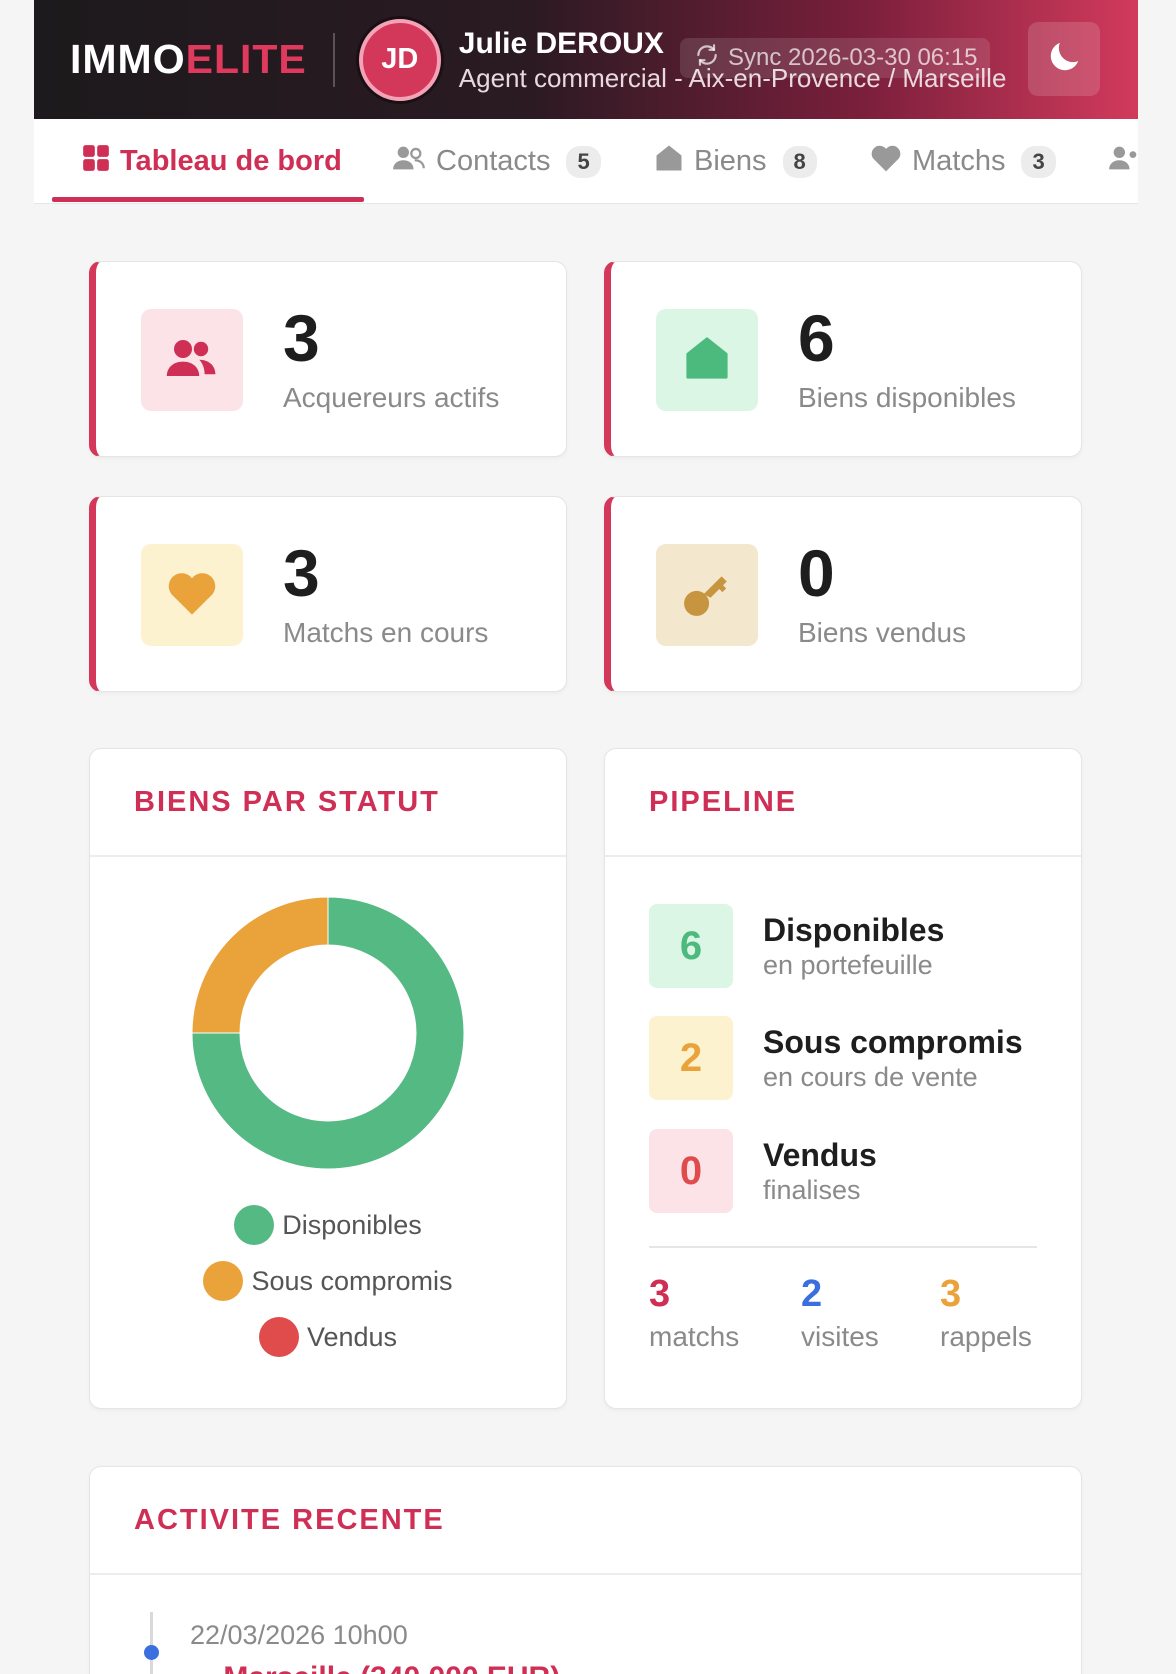 Image resolution: width=1176 pixels, height=1674 pixels. Describe the element at coordinates (853, 57) in the screenshot. I see `sync-text: Sync 2026-03-30 06:15` at that location.